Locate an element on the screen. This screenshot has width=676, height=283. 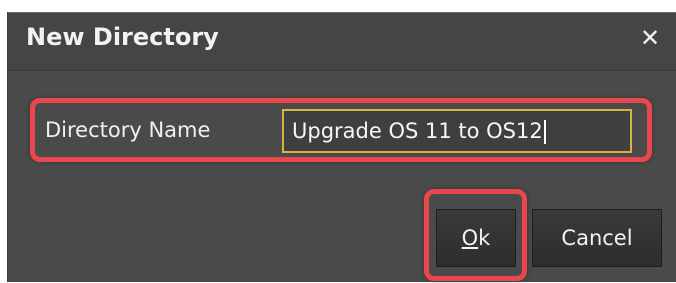
ok-button: Ok is located at coordinates (476, 238).